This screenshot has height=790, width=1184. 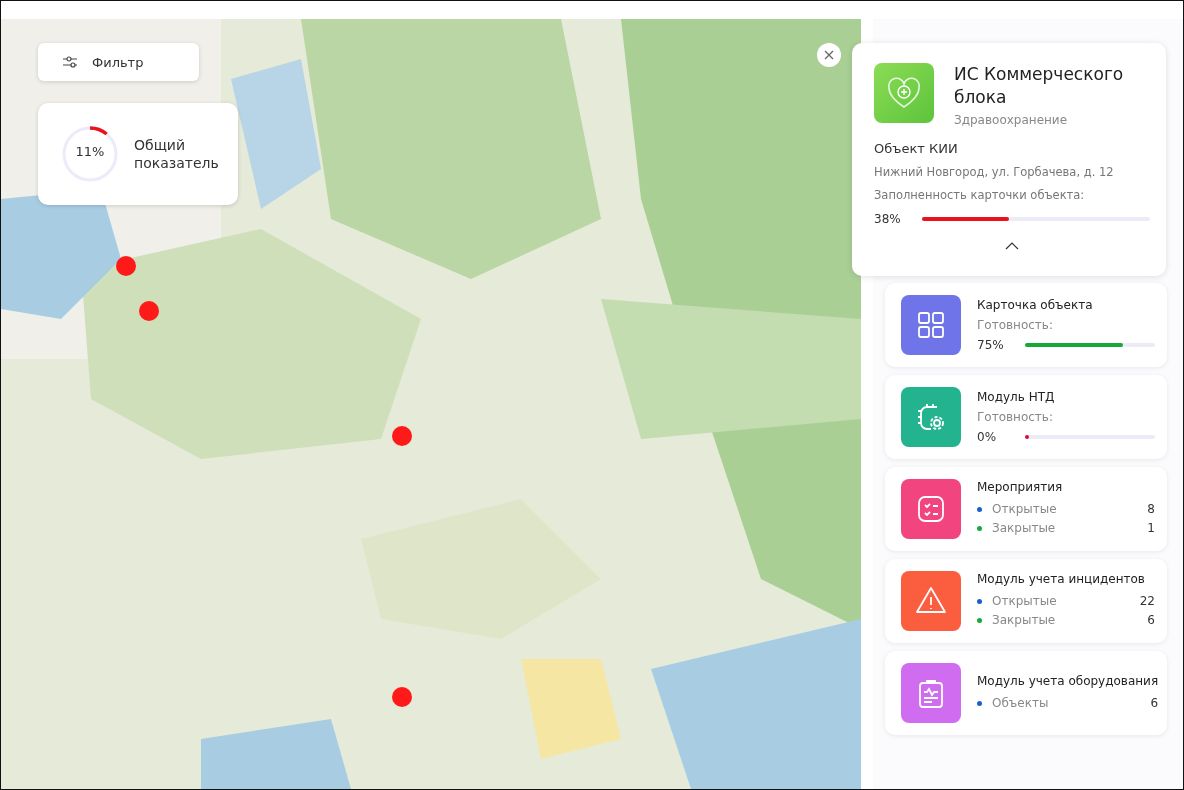 What do you see at coordinates (1021, 703) in the screenshot?
I see `count-label: Объекты` at bounding box center [1021, 703].